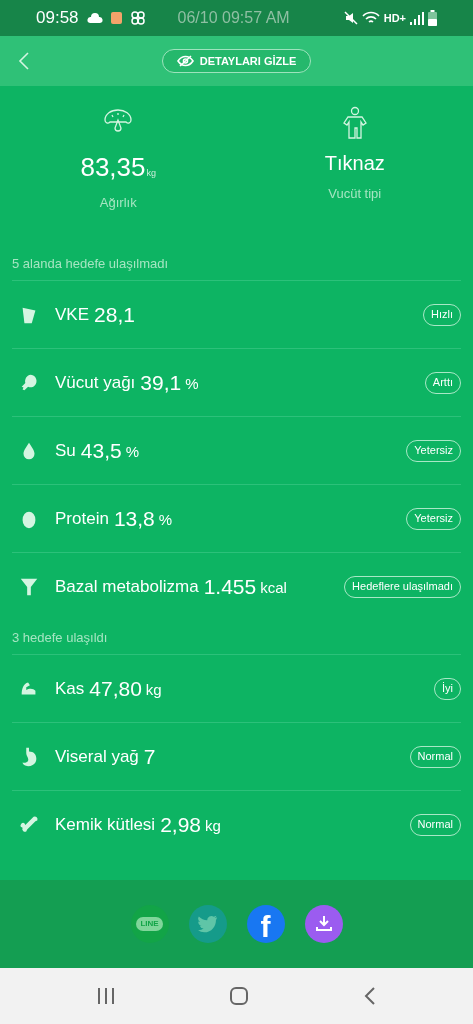 The height and width of the screenshot is (1024, 473). Describe the element at coordinates (370, 18) in the screenshot. I see `wifi-icon` at that location.